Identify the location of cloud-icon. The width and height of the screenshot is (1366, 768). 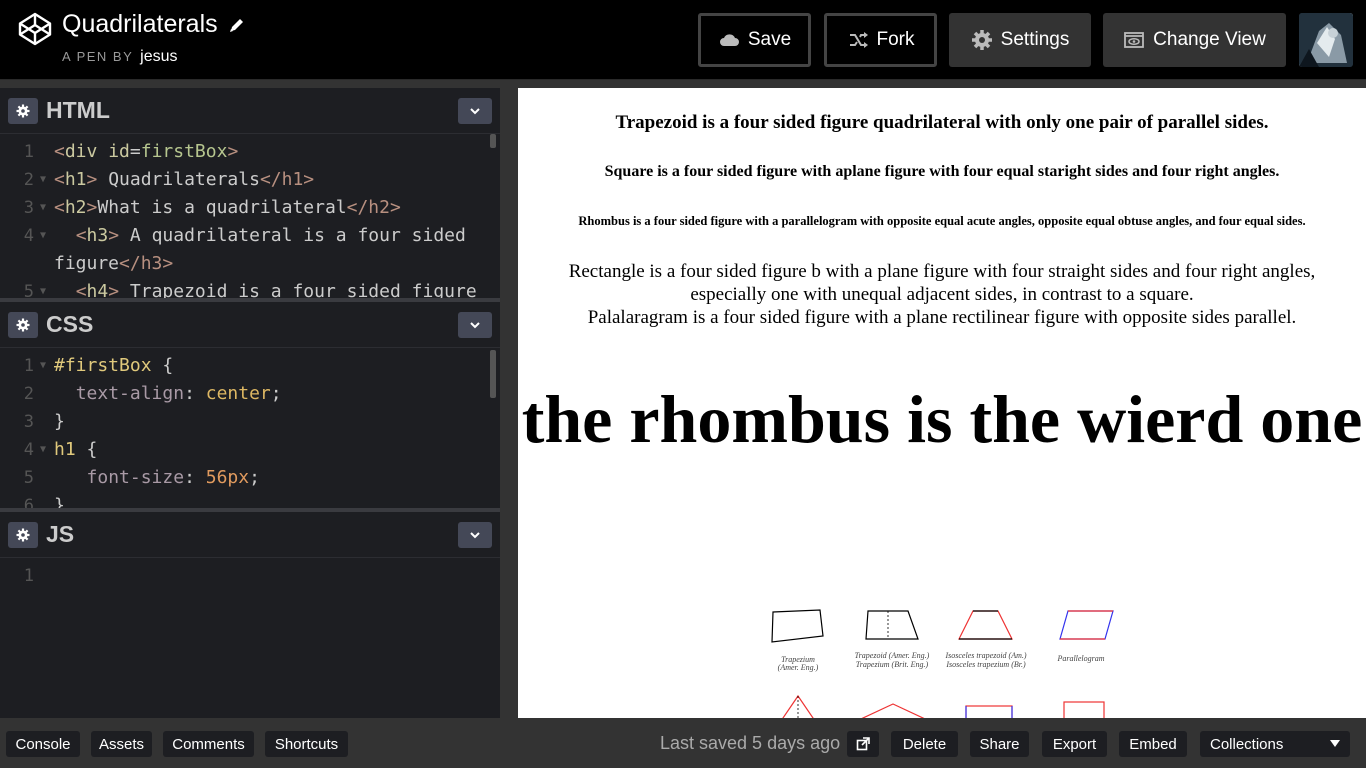
(729, 40).